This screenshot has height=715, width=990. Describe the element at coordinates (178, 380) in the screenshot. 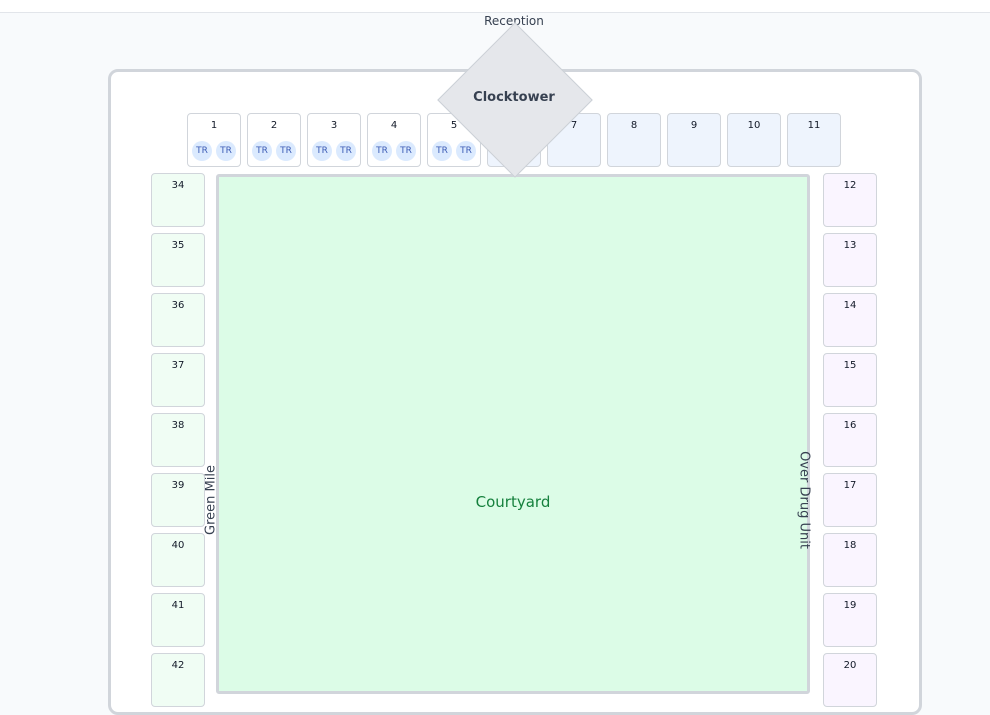

I see `room-37: 37` at that location.